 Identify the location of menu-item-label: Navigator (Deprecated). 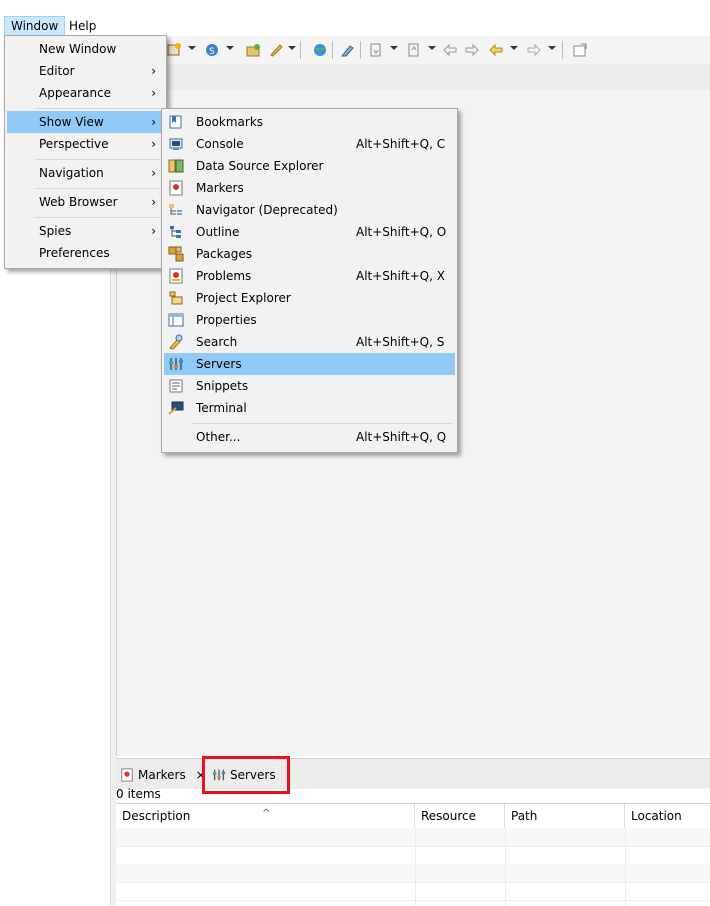
(267, 210).